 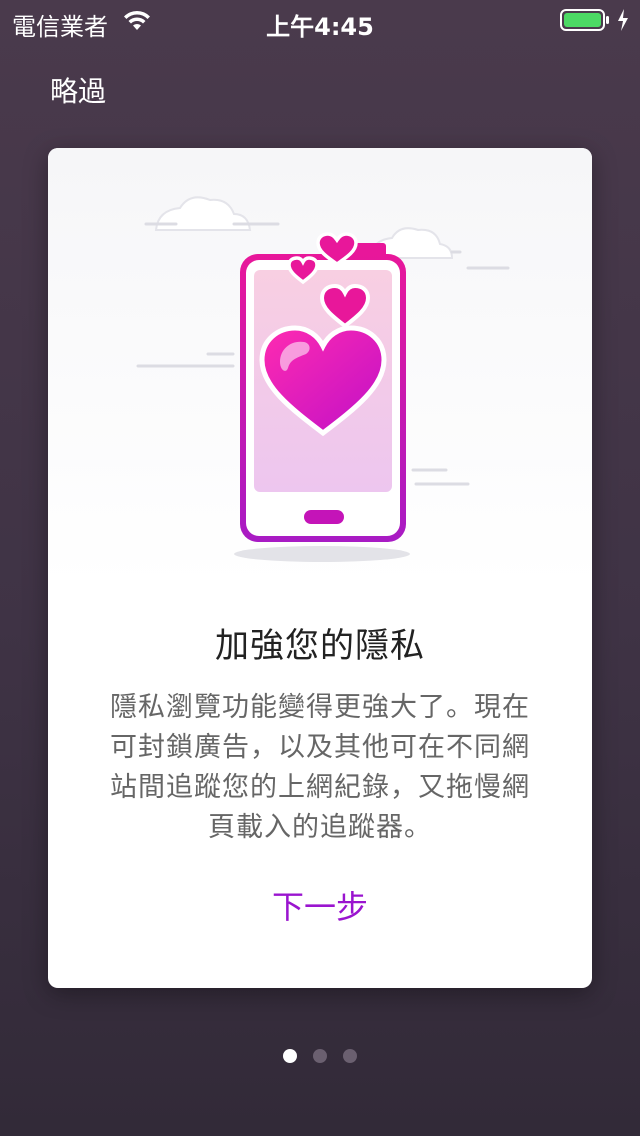 I want to click on clock: 上午4:45, so click(x=320, y=27).